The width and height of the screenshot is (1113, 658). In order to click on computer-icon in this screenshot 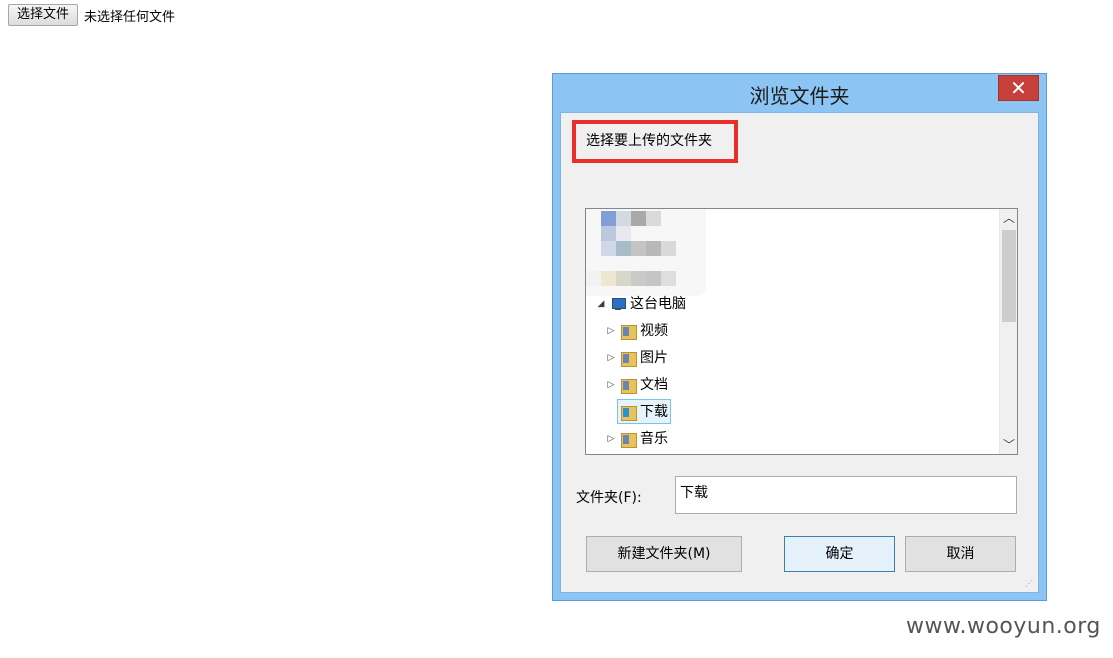, I will do `click(618, 304)`.